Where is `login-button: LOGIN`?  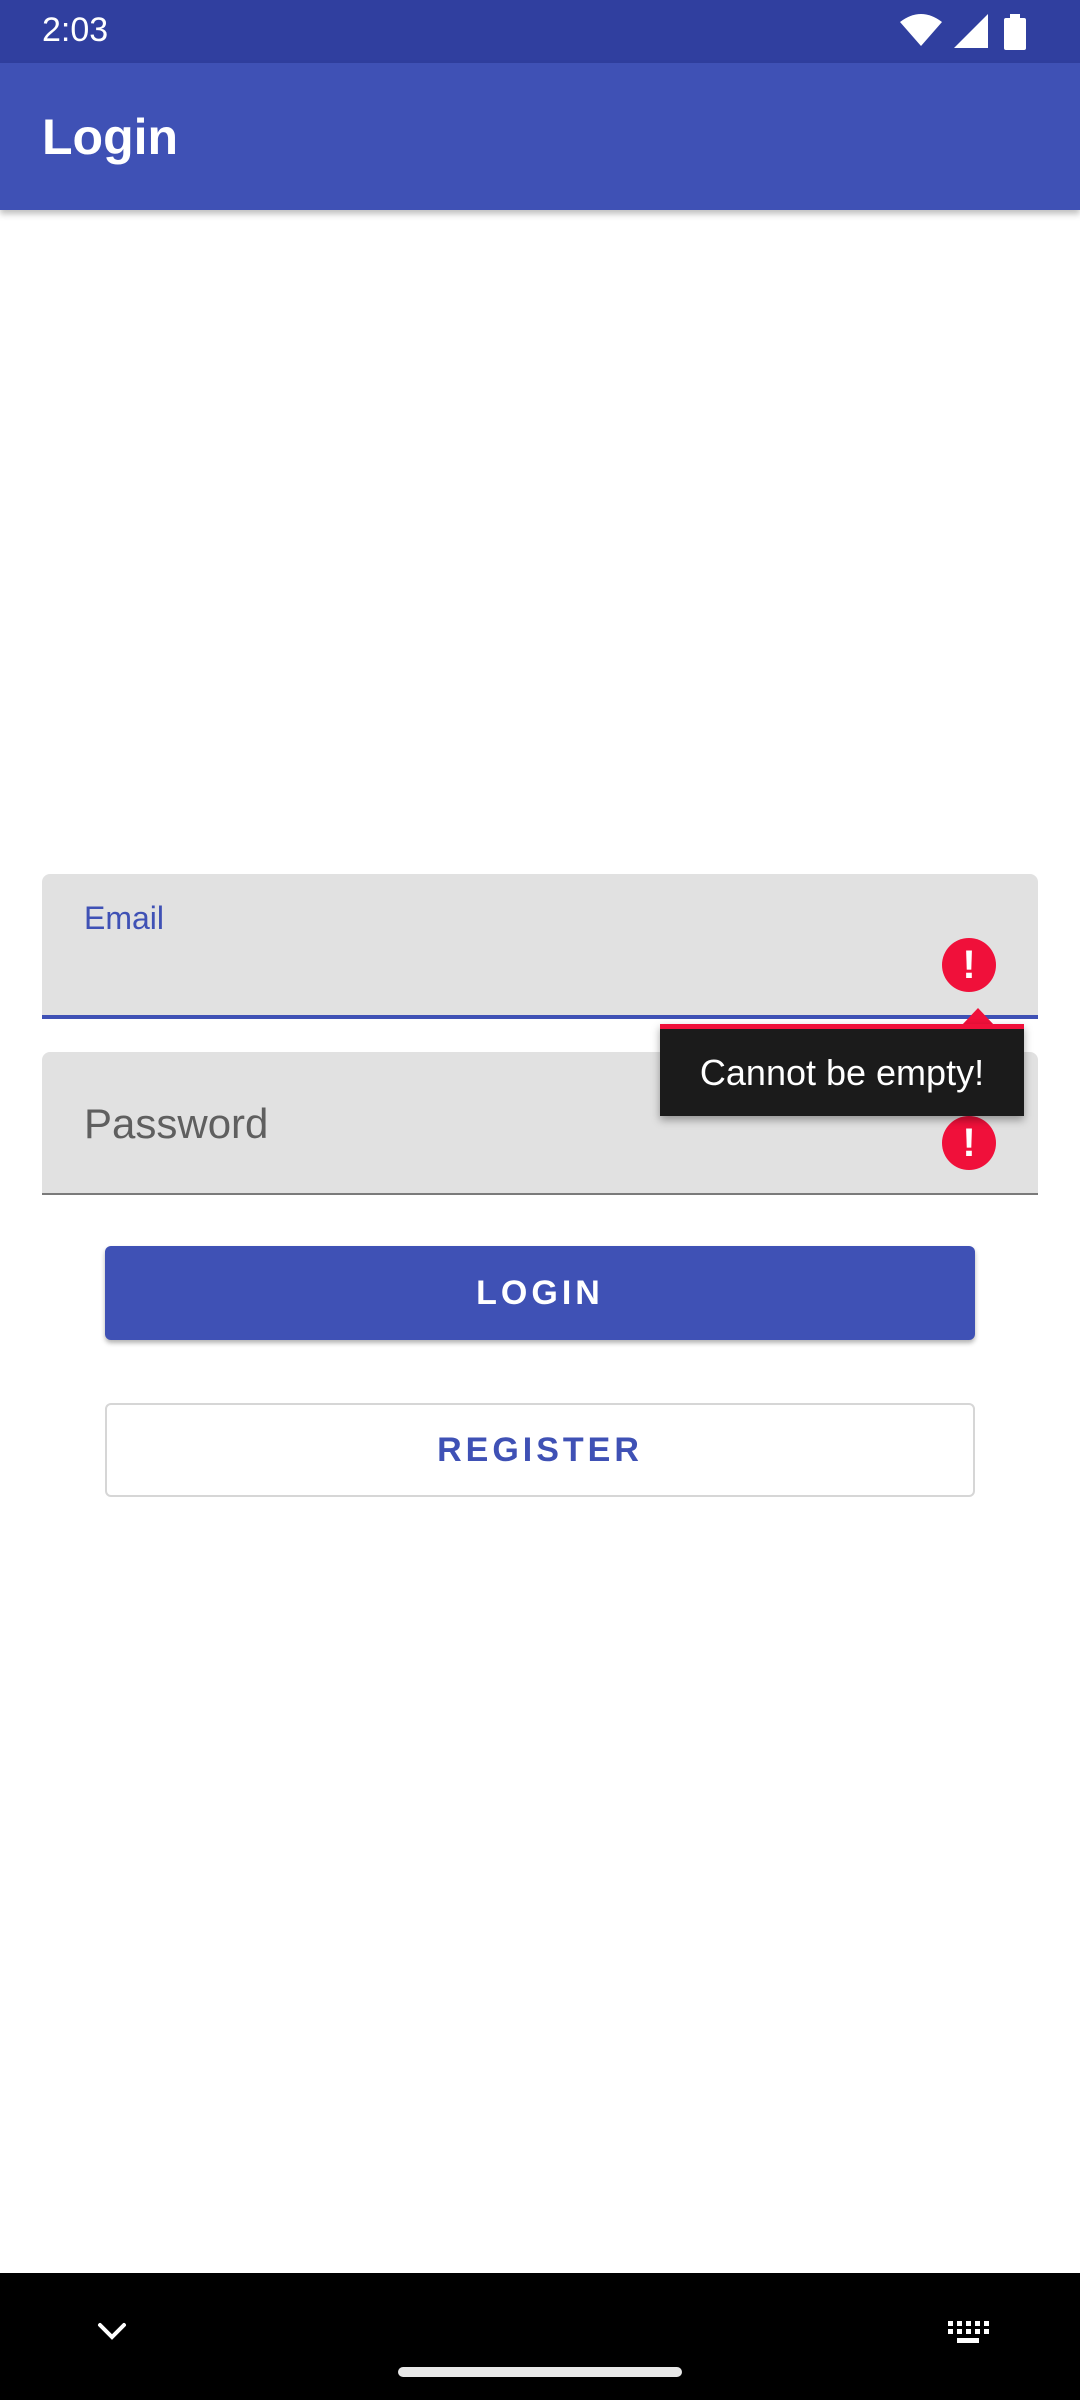
login-button: LOGIN is located at coordinates (540, 1293).